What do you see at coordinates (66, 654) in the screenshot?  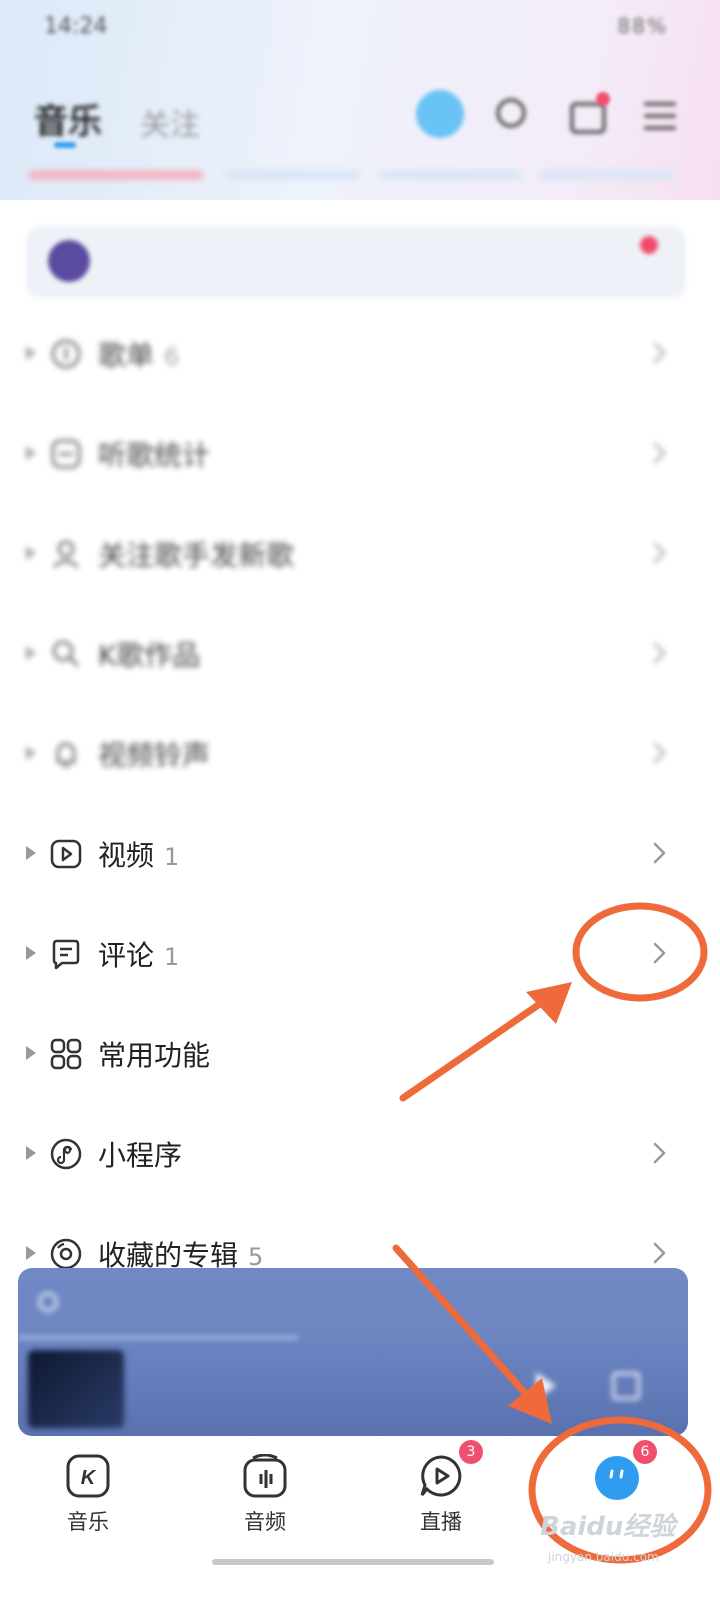 I see `karaoke-icon` at bounding box center [66, 654].